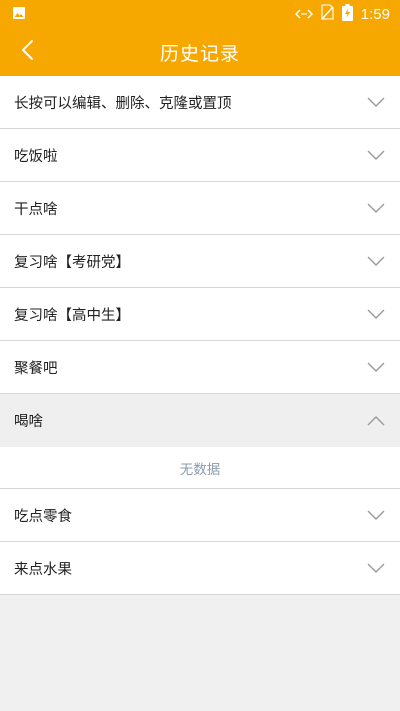 This screenshot has height=711, width=400. I want to click on list-item-label: 复习啥【考研党】, so click(72, 262).